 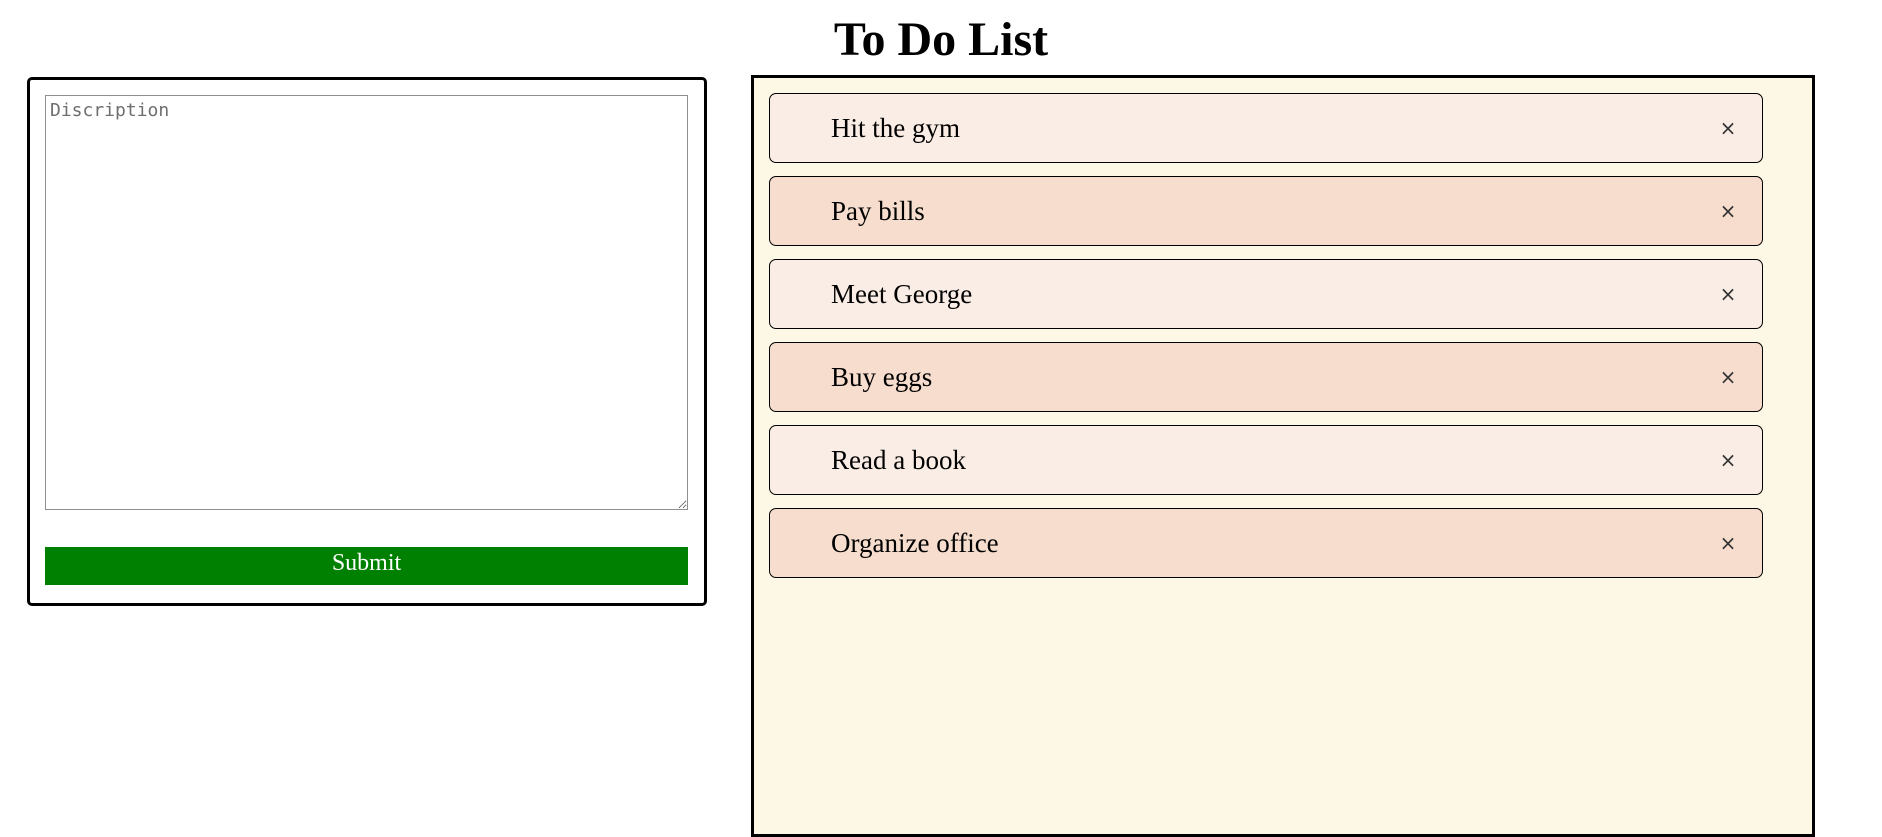 I want to click on list-item: Hit the gym ×, so click(x=1266, y=128).